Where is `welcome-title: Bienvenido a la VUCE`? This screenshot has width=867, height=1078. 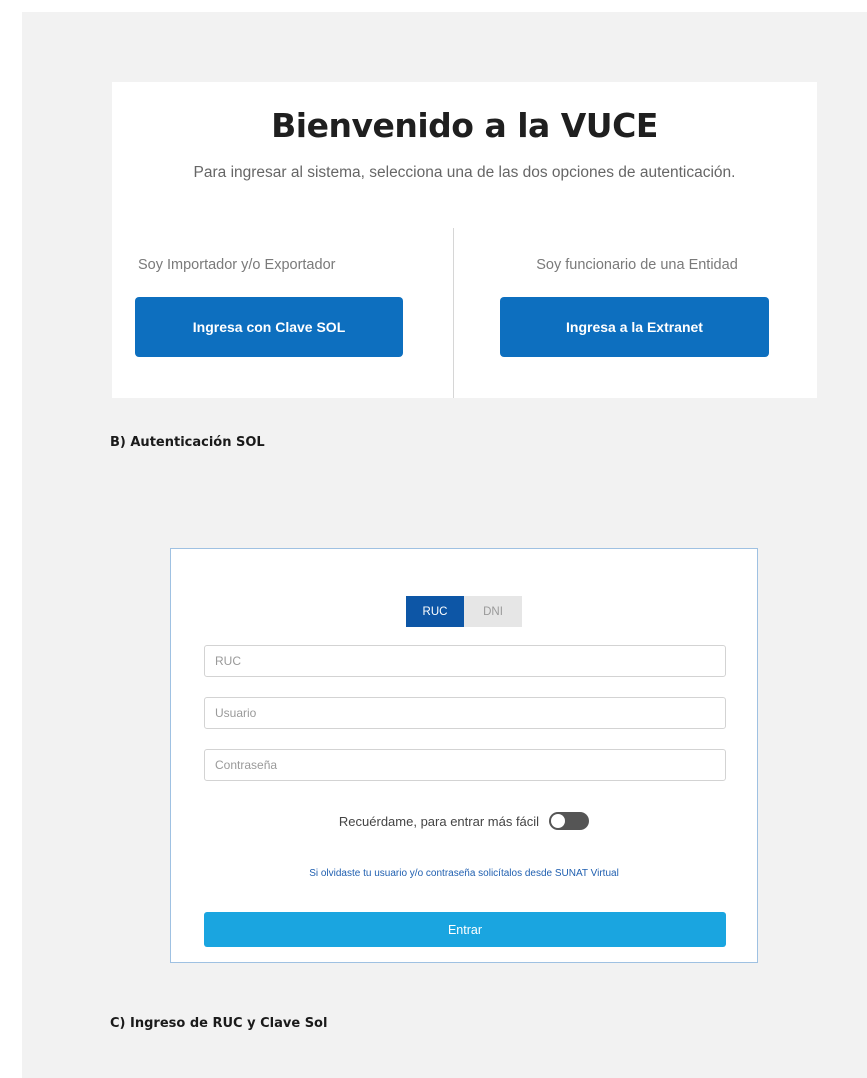 welcome-title: Bienvenido a la VUCE is located at coordinates (464, 125).